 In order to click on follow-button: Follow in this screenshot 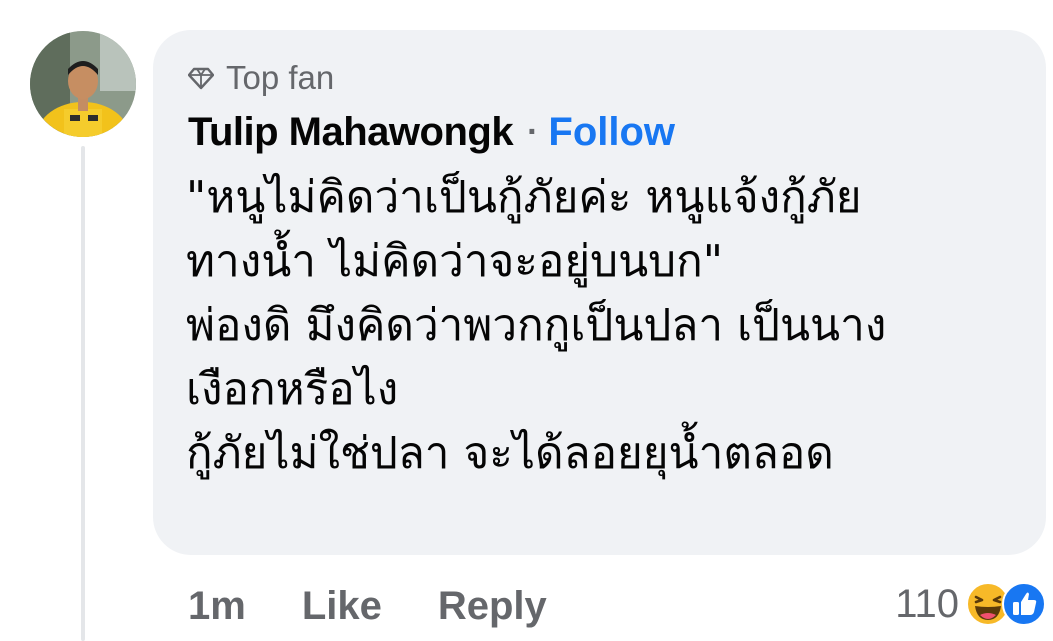, I will do `click(611, 132)`.